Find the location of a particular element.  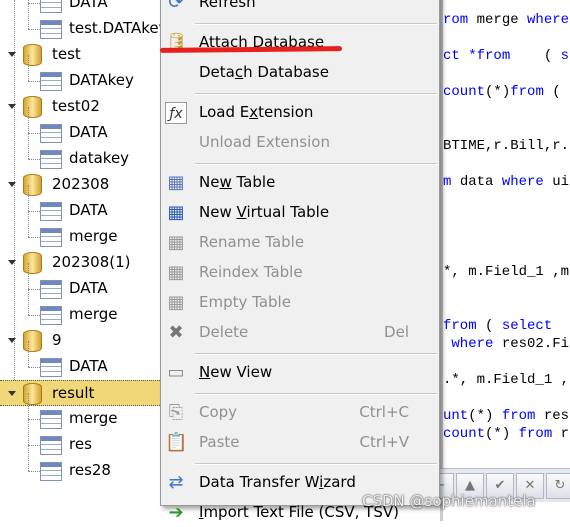

tree-table: test.DATAkey is located at coordinates (83, 22).